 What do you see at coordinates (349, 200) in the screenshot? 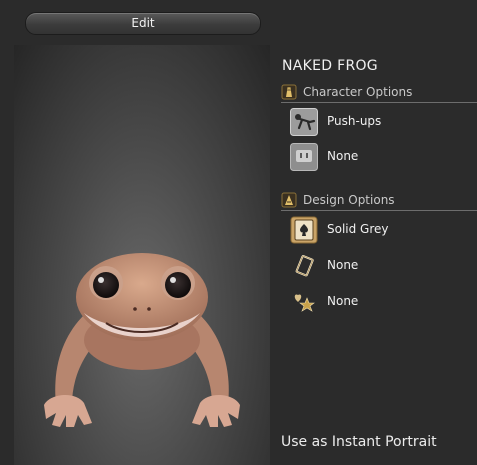
I see `section-label: Design Options` at bounding box center [349, 200].